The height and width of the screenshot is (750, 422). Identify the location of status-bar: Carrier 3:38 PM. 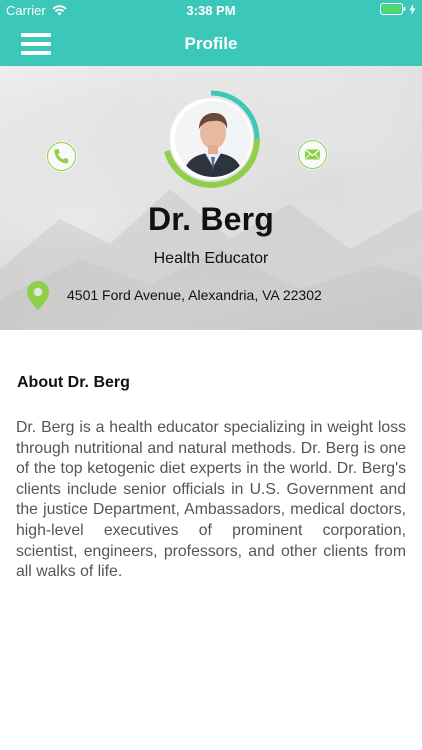
(211, 11).